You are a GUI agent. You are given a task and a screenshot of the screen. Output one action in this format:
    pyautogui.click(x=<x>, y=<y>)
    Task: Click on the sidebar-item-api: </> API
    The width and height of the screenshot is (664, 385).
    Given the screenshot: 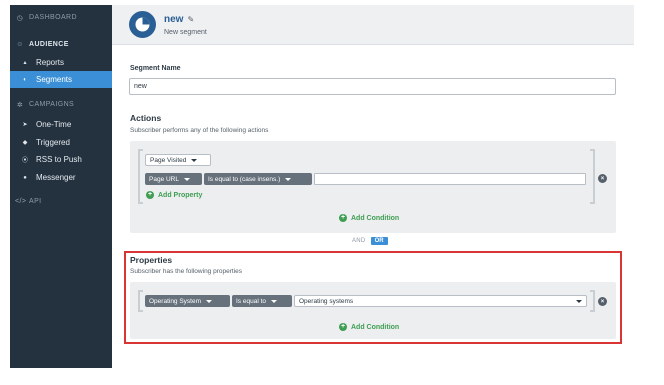 What is the action you would take?
    pyautogui.click(x=61, y=201)
    